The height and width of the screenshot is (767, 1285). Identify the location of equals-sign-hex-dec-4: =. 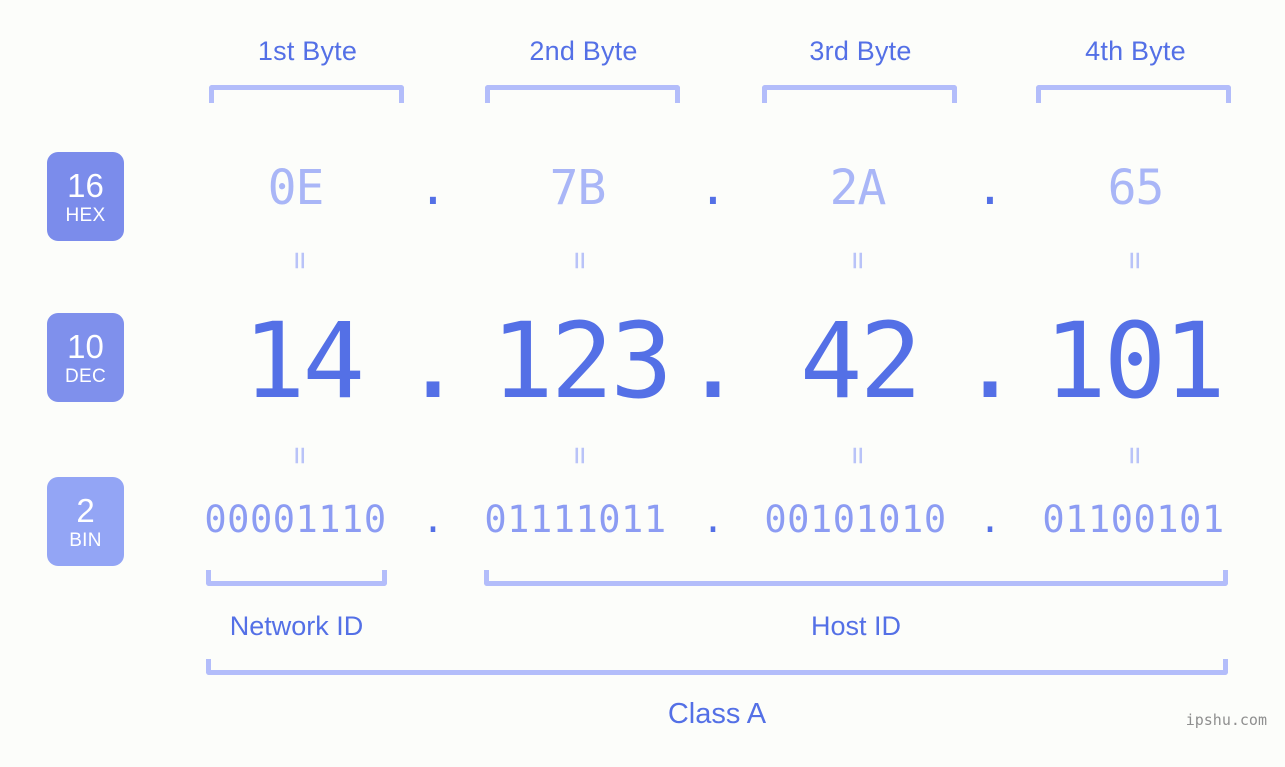
(1135, 260).